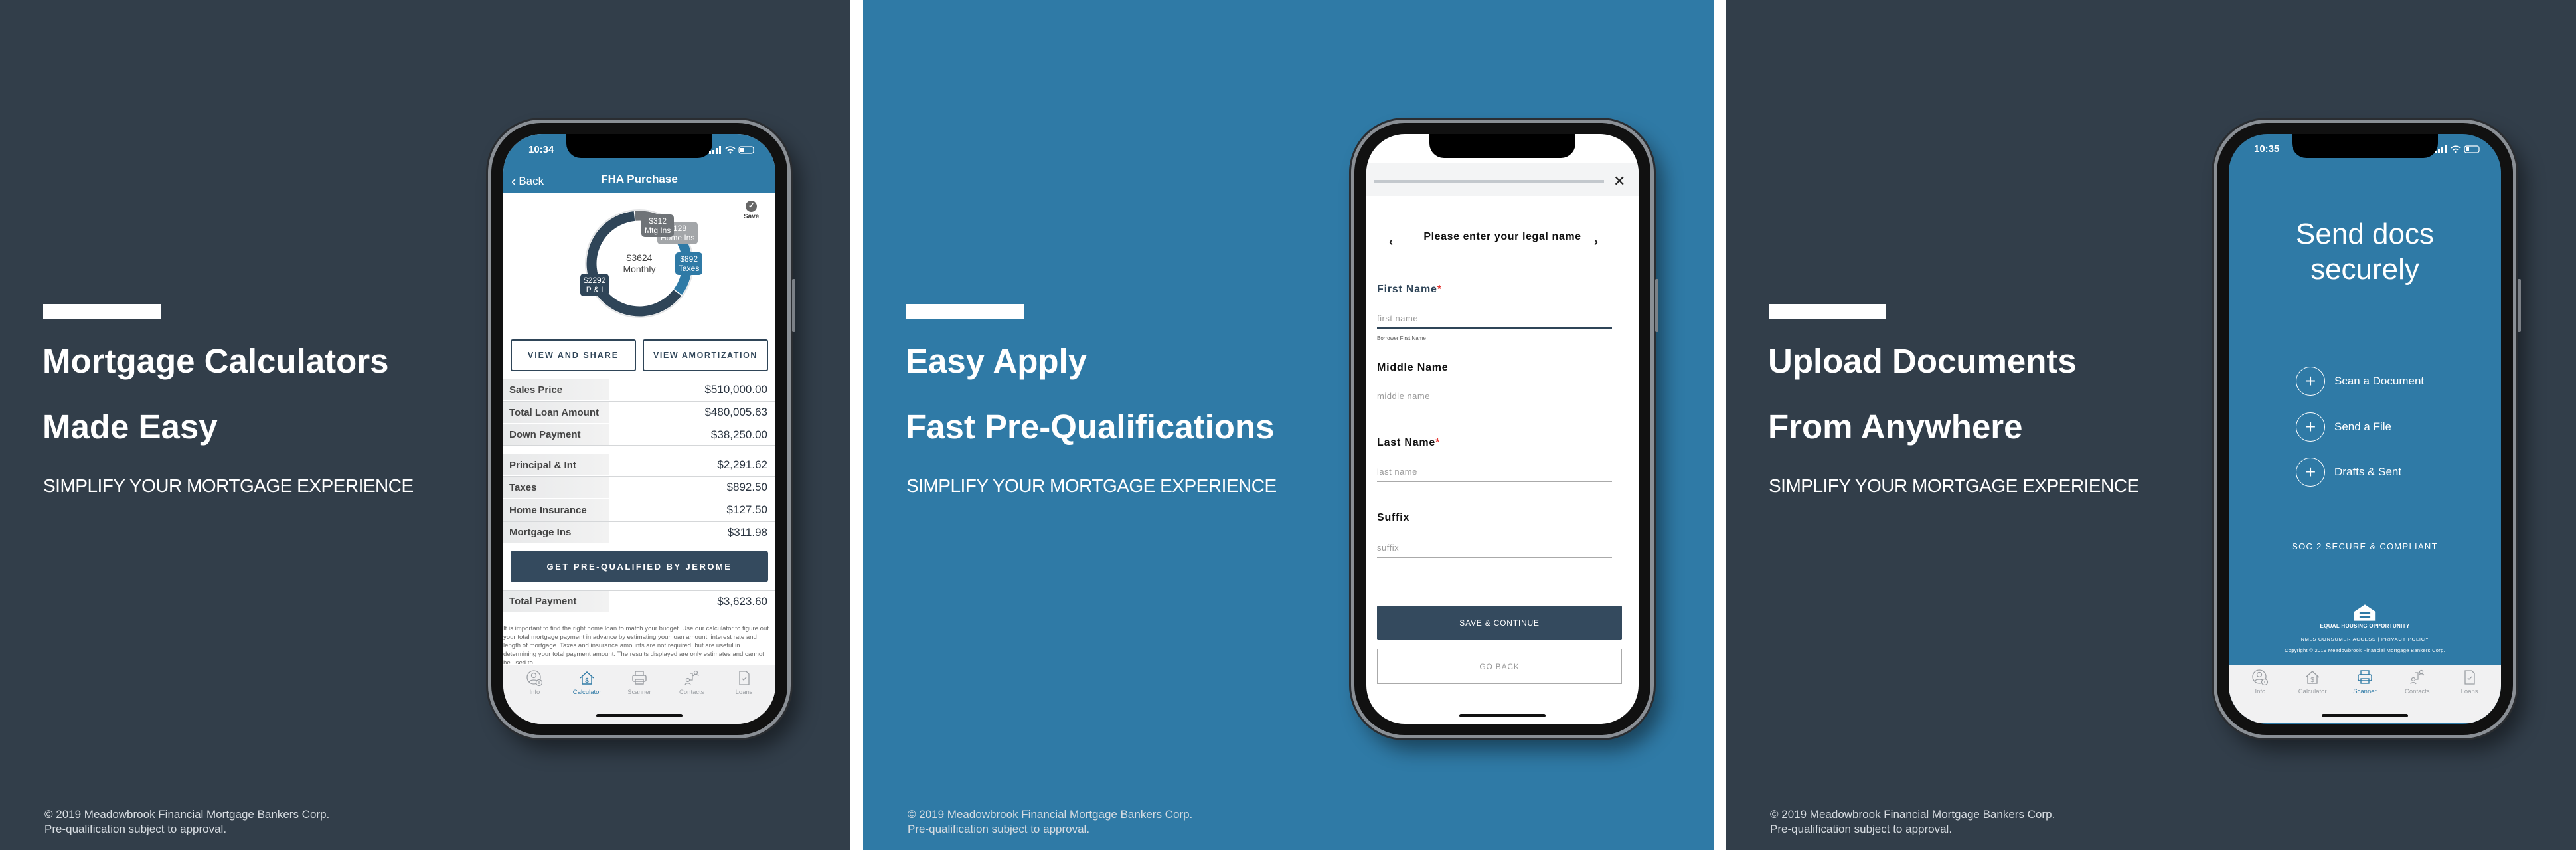  I want to click on view-amortization-button: VIEW AMORTIZATION, so click(705, 355).